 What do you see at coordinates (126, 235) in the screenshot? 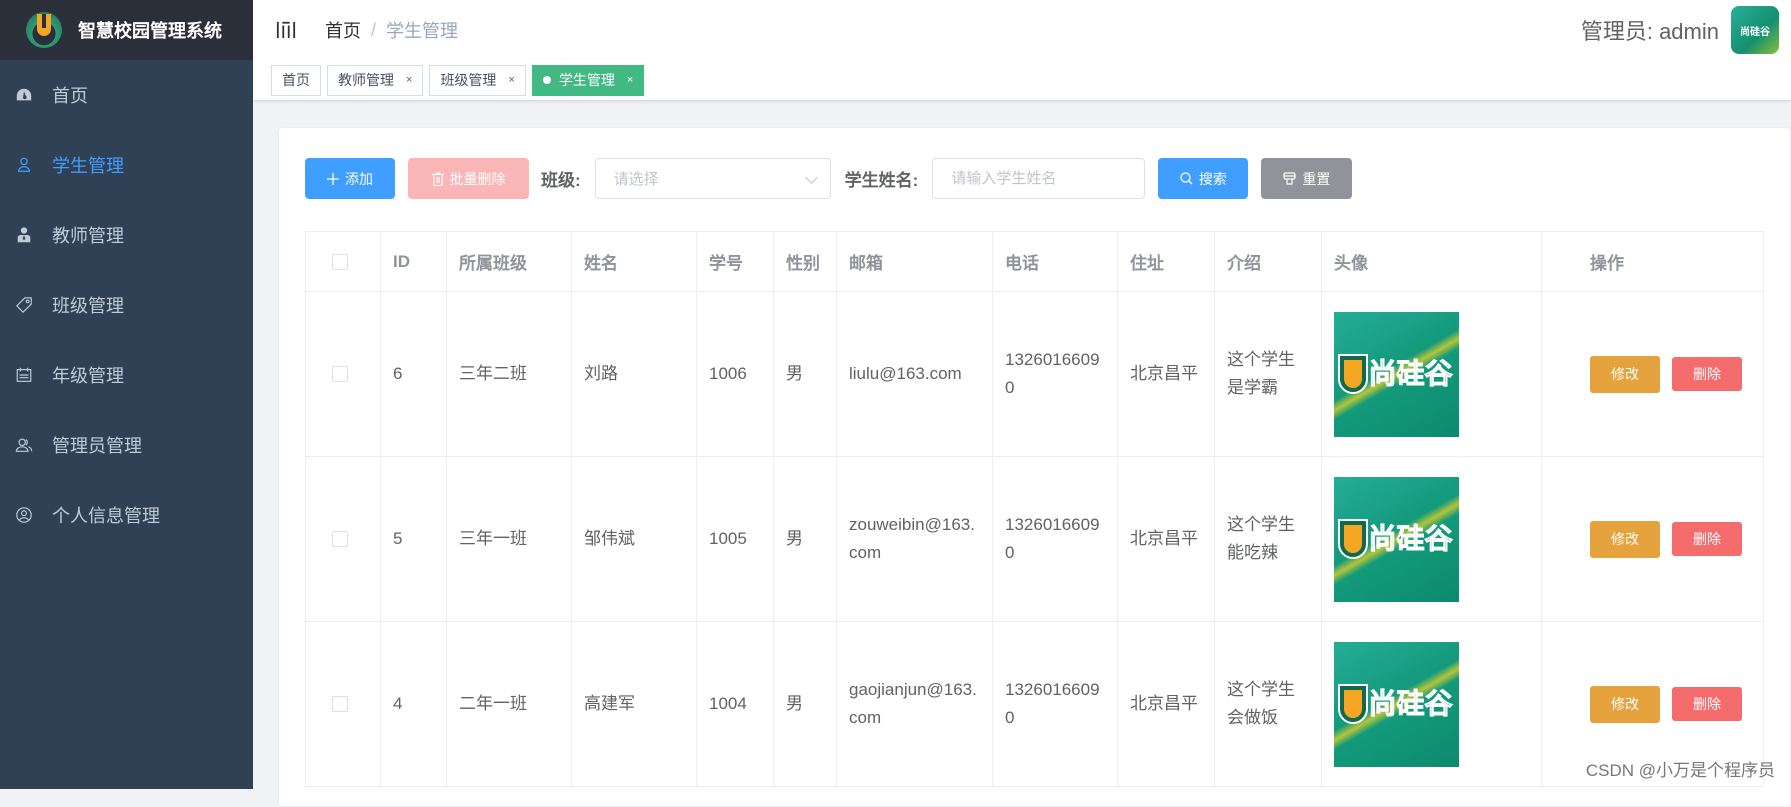
I see `sidebar-item-teachers: 教师管理` at bounding box center [126, 235].